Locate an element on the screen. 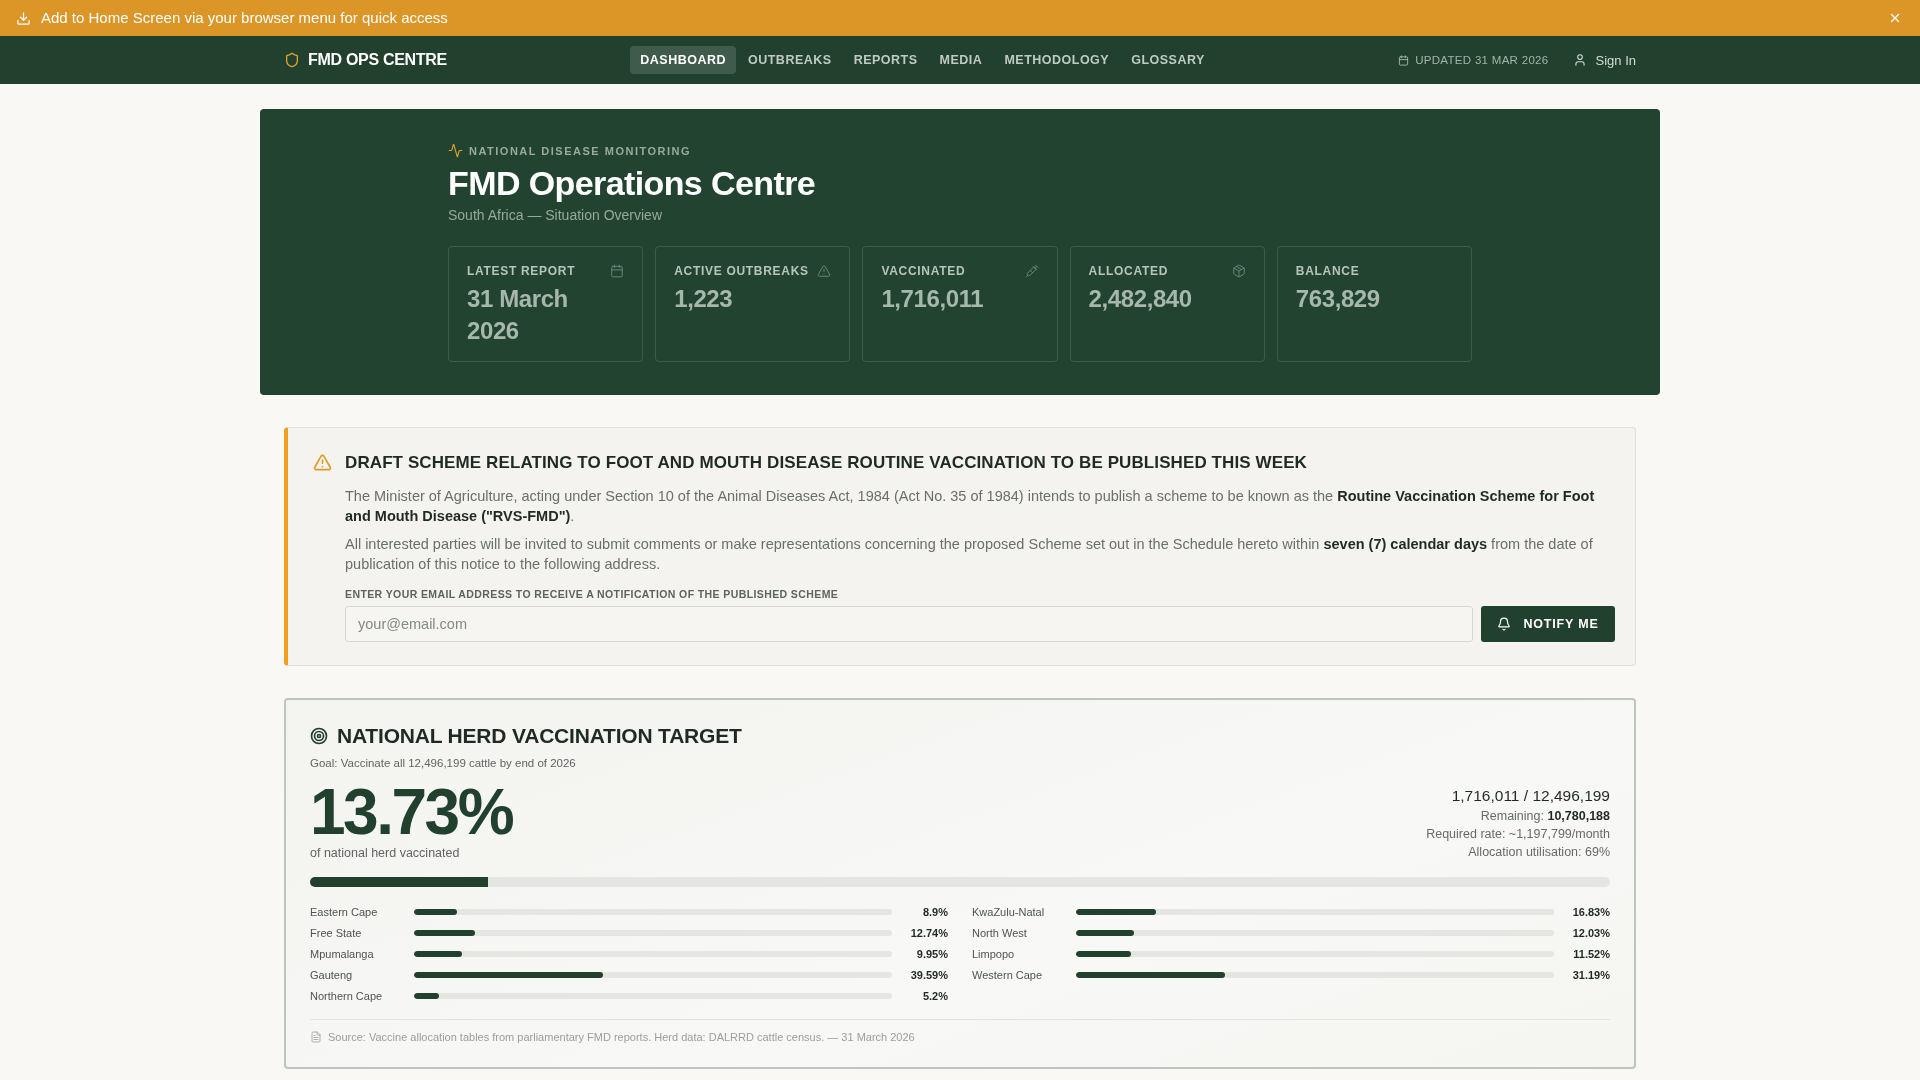 The width and height of the screenshot is (1920, 1080). stat-value: 1,716,011 is located at coordinates (933, 299).